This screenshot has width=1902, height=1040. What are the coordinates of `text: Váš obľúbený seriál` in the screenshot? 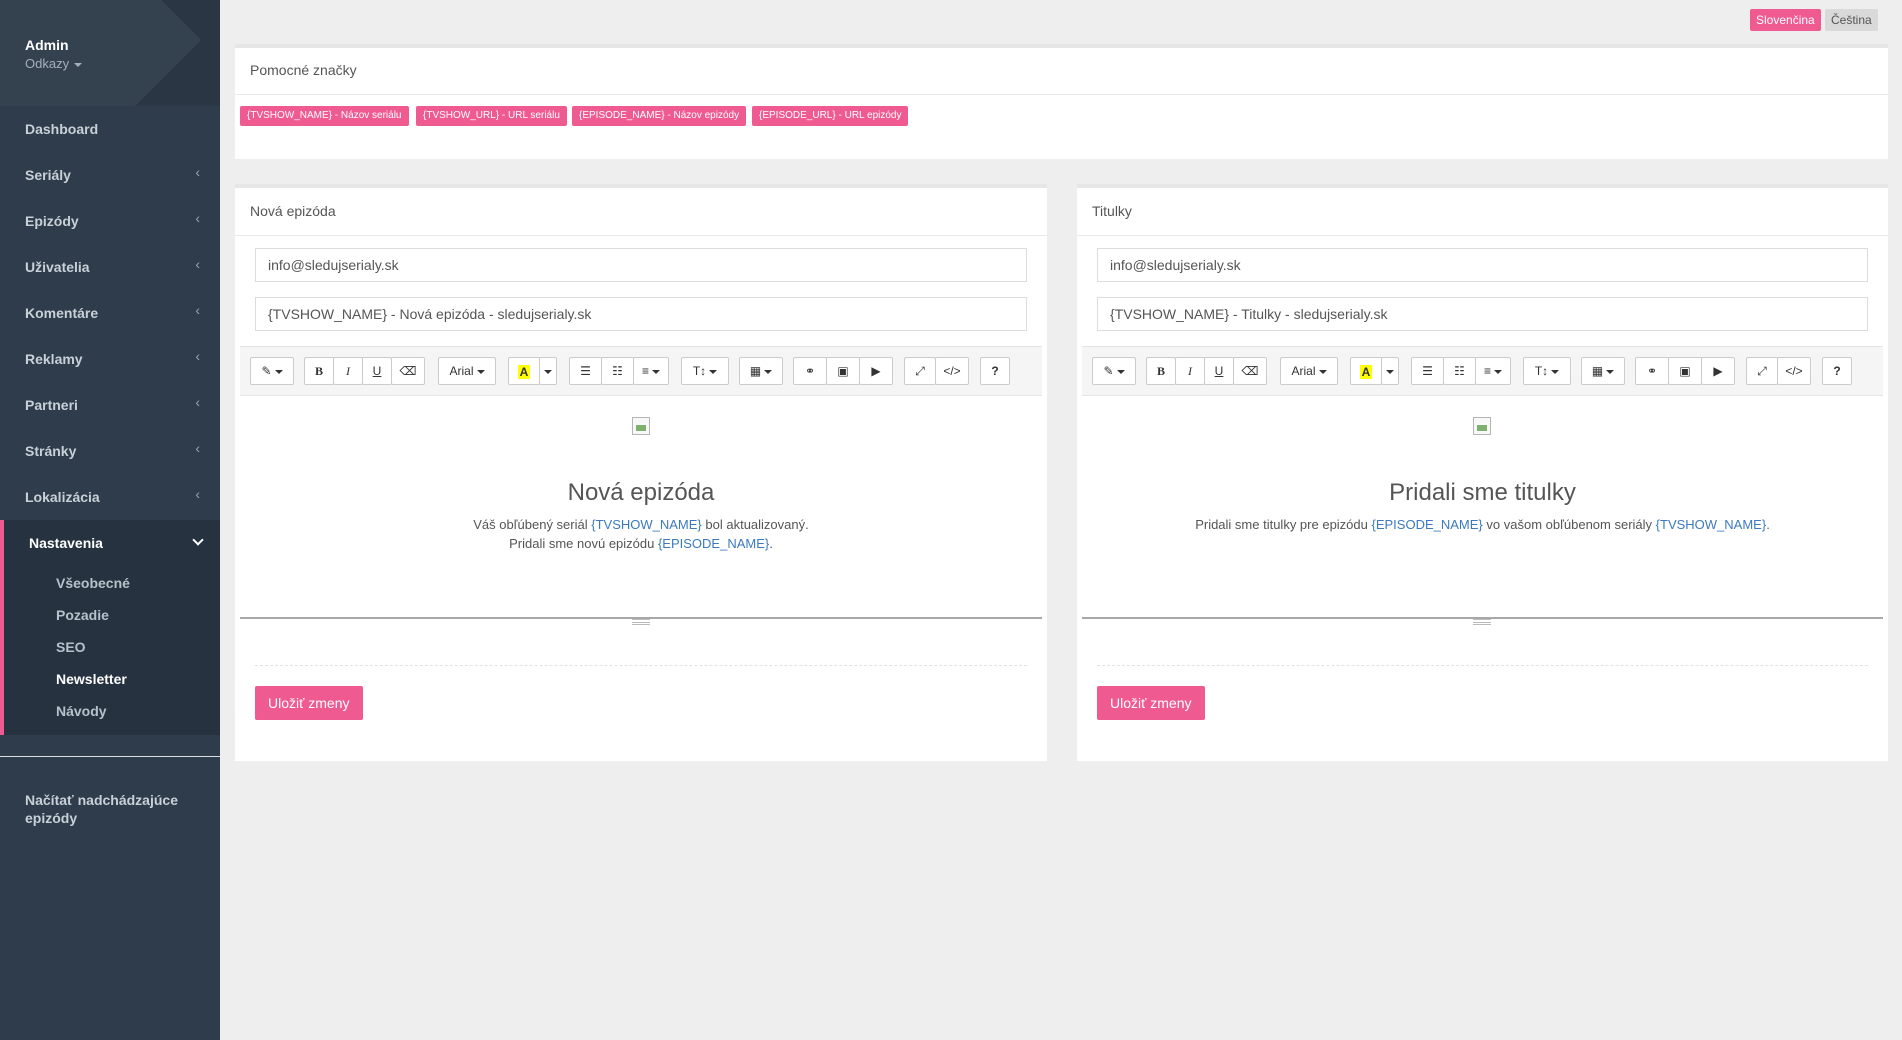 It's located at (532, 524).